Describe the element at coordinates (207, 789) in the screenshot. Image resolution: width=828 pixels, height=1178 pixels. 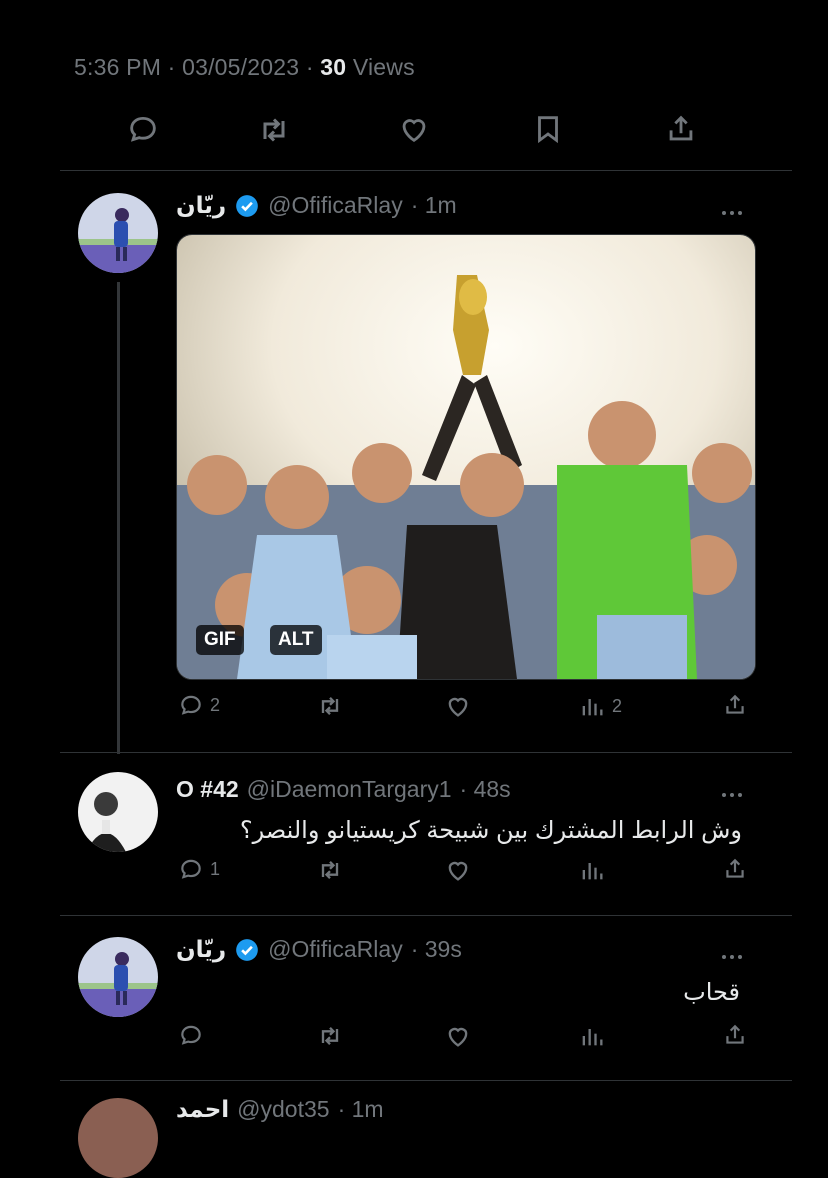
I see `display-name: O #42` at that location.